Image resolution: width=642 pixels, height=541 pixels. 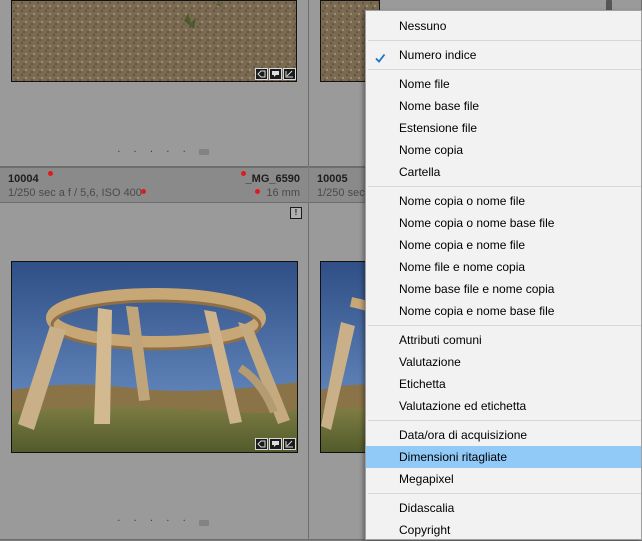 I want to click on menu-item-cartella: Cartella, so click(x=503, y=172).